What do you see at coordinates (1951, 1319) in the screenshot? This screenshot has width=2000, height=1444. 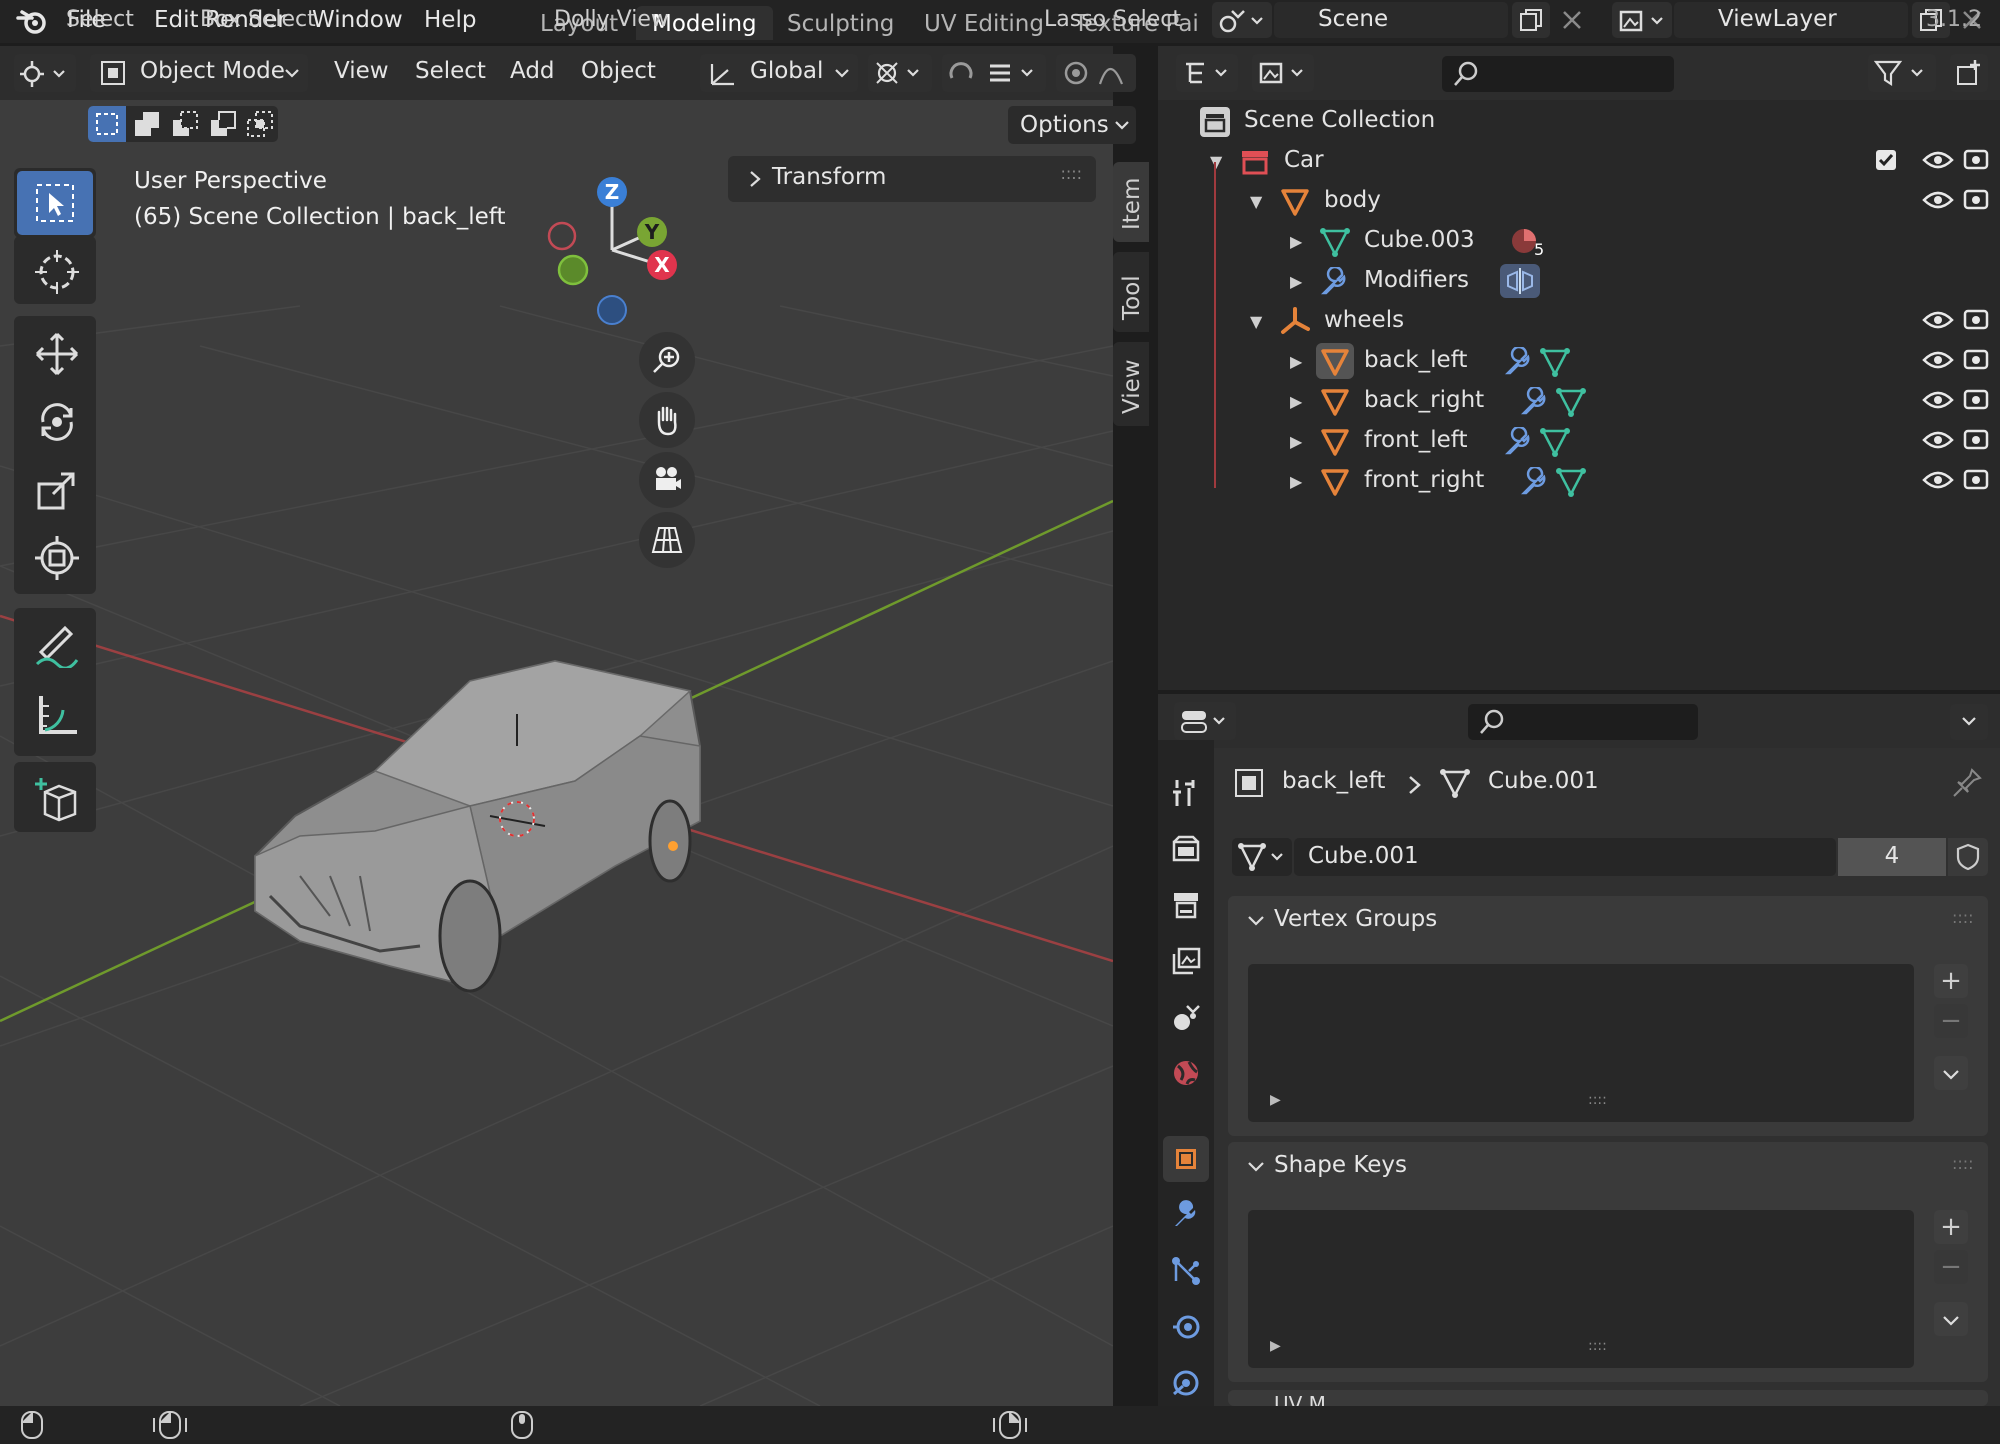 I see `shape-key-specials-button` at bounding box center [1951, 1319].